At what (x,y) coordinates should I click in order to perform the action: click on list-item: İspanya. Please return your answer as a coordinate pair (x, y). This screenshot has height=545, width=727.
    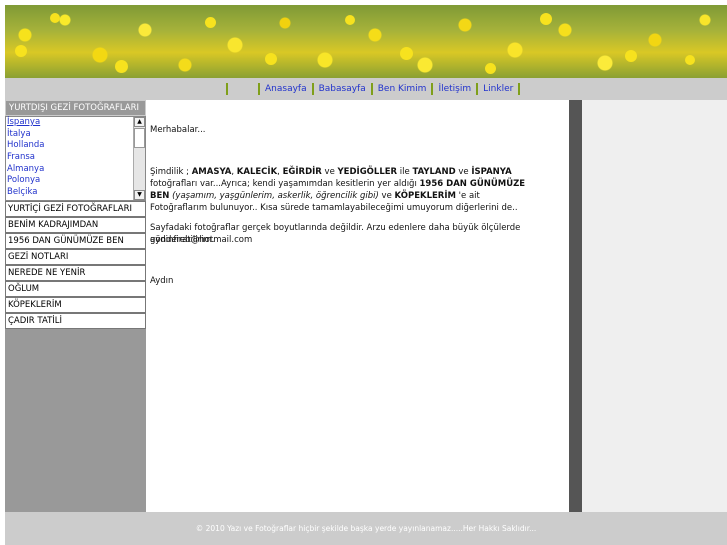
    Looking at the image, I should click on (70, 123).